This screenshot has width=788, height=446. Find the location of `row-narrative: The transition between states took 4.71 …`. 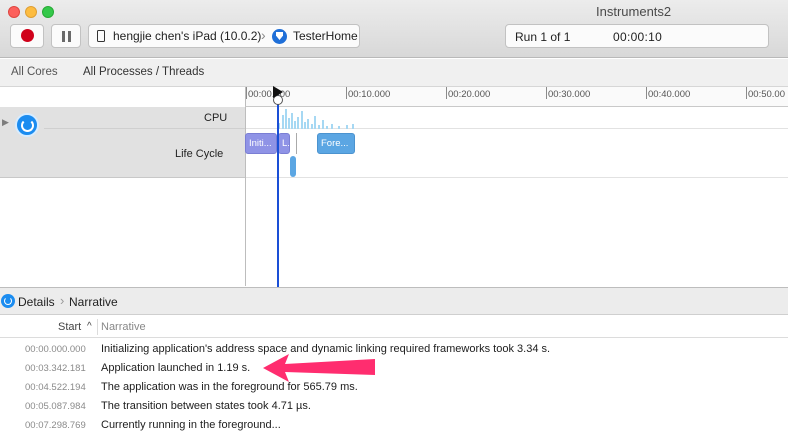

row-narrative: The transition between states took 4.71 … is located at coordinates (206, 406).